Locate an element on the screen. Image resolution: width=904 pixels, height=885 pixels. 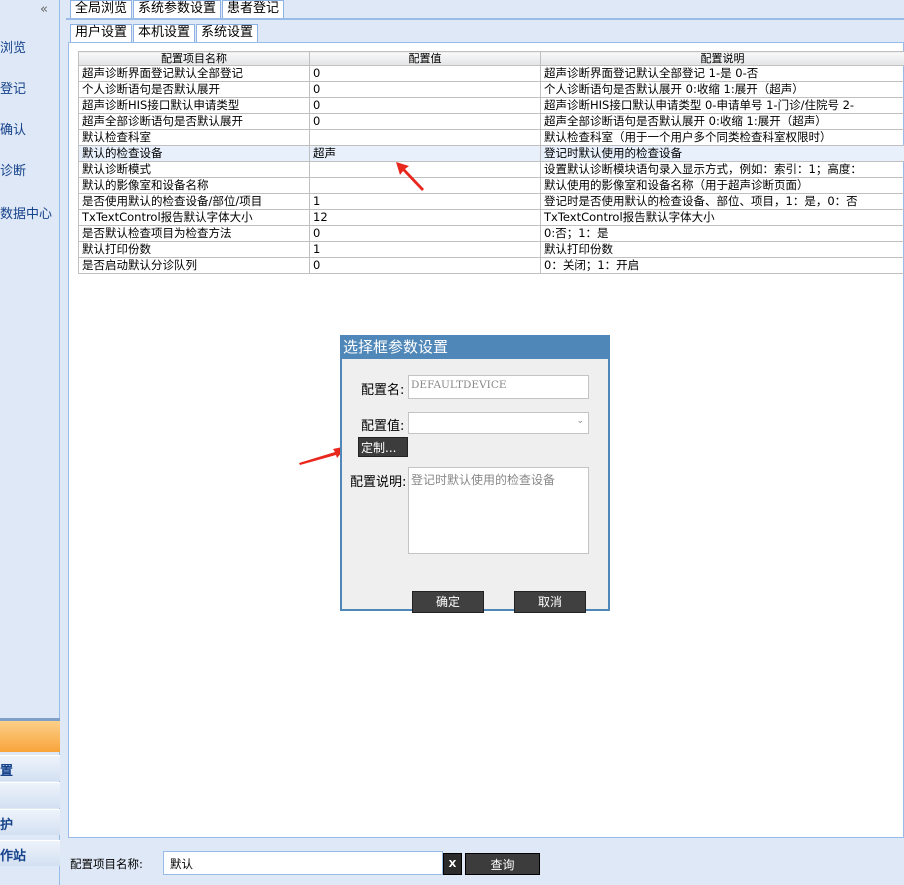
sidebar-section-blank is located at coordinates (30, 795).